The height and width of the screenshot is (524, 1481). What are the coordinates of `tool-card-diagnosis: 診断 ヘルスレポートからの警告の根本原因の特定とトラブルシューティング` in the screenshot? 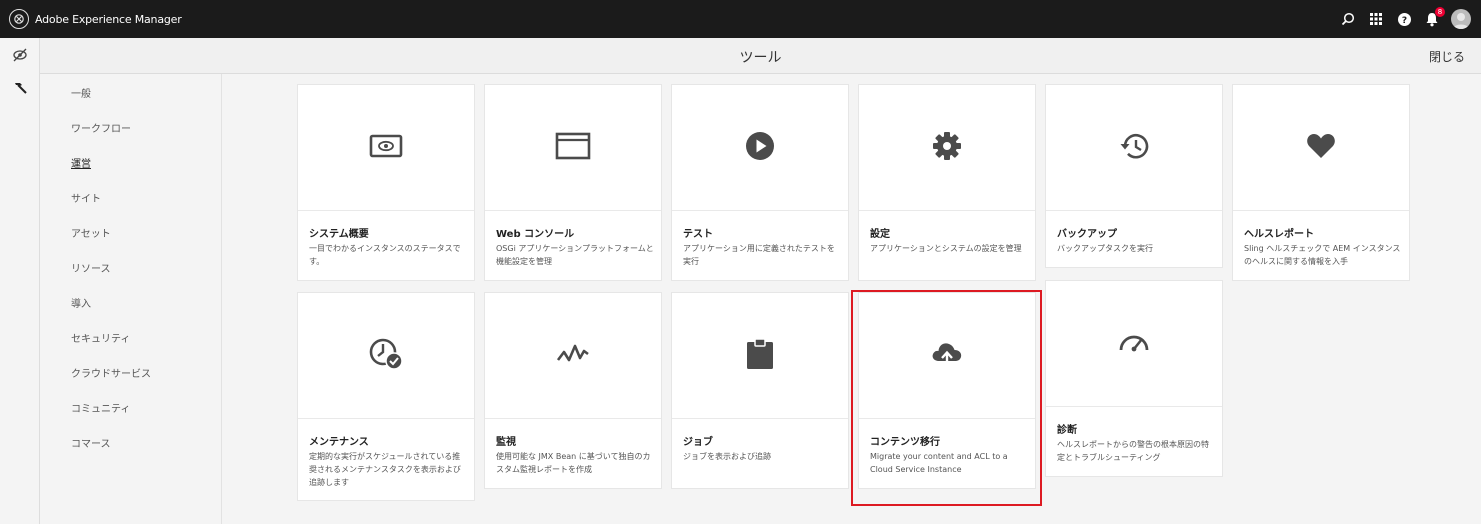 It's located at (1134, 378).